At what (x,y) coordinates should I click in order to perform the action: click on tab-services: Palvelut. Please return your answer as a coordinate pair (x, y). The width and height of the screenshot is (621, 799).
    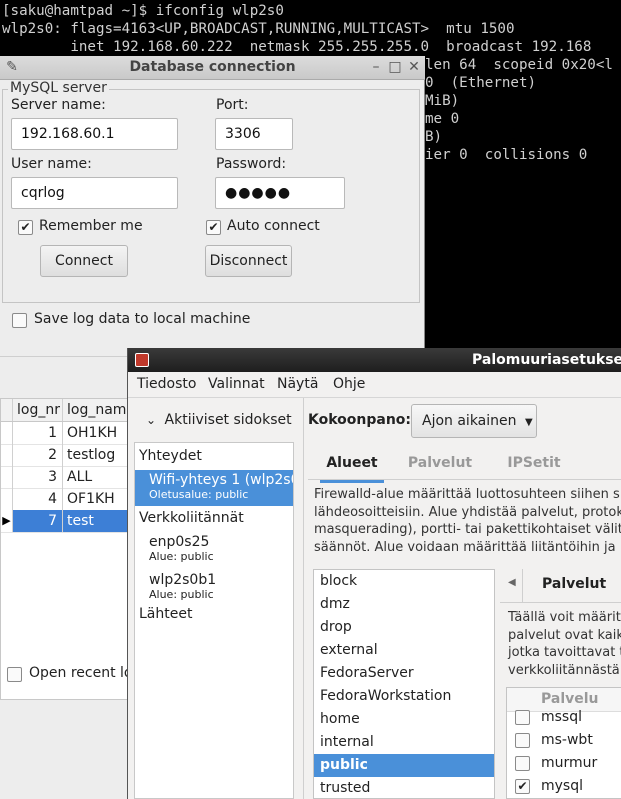
    Looking at the image, I should click on (440, 464).